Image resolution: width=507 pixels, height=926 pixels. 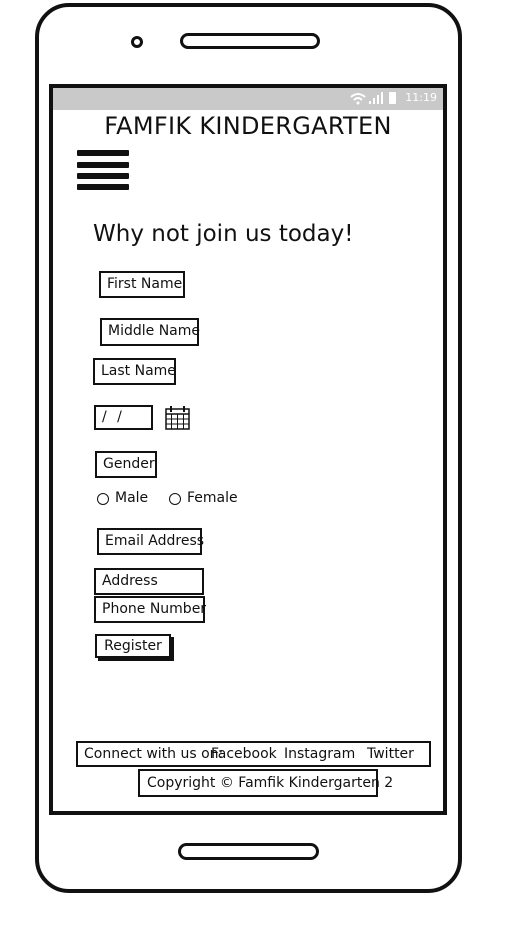 I want to click on home-button, so click(x=248, y=851).